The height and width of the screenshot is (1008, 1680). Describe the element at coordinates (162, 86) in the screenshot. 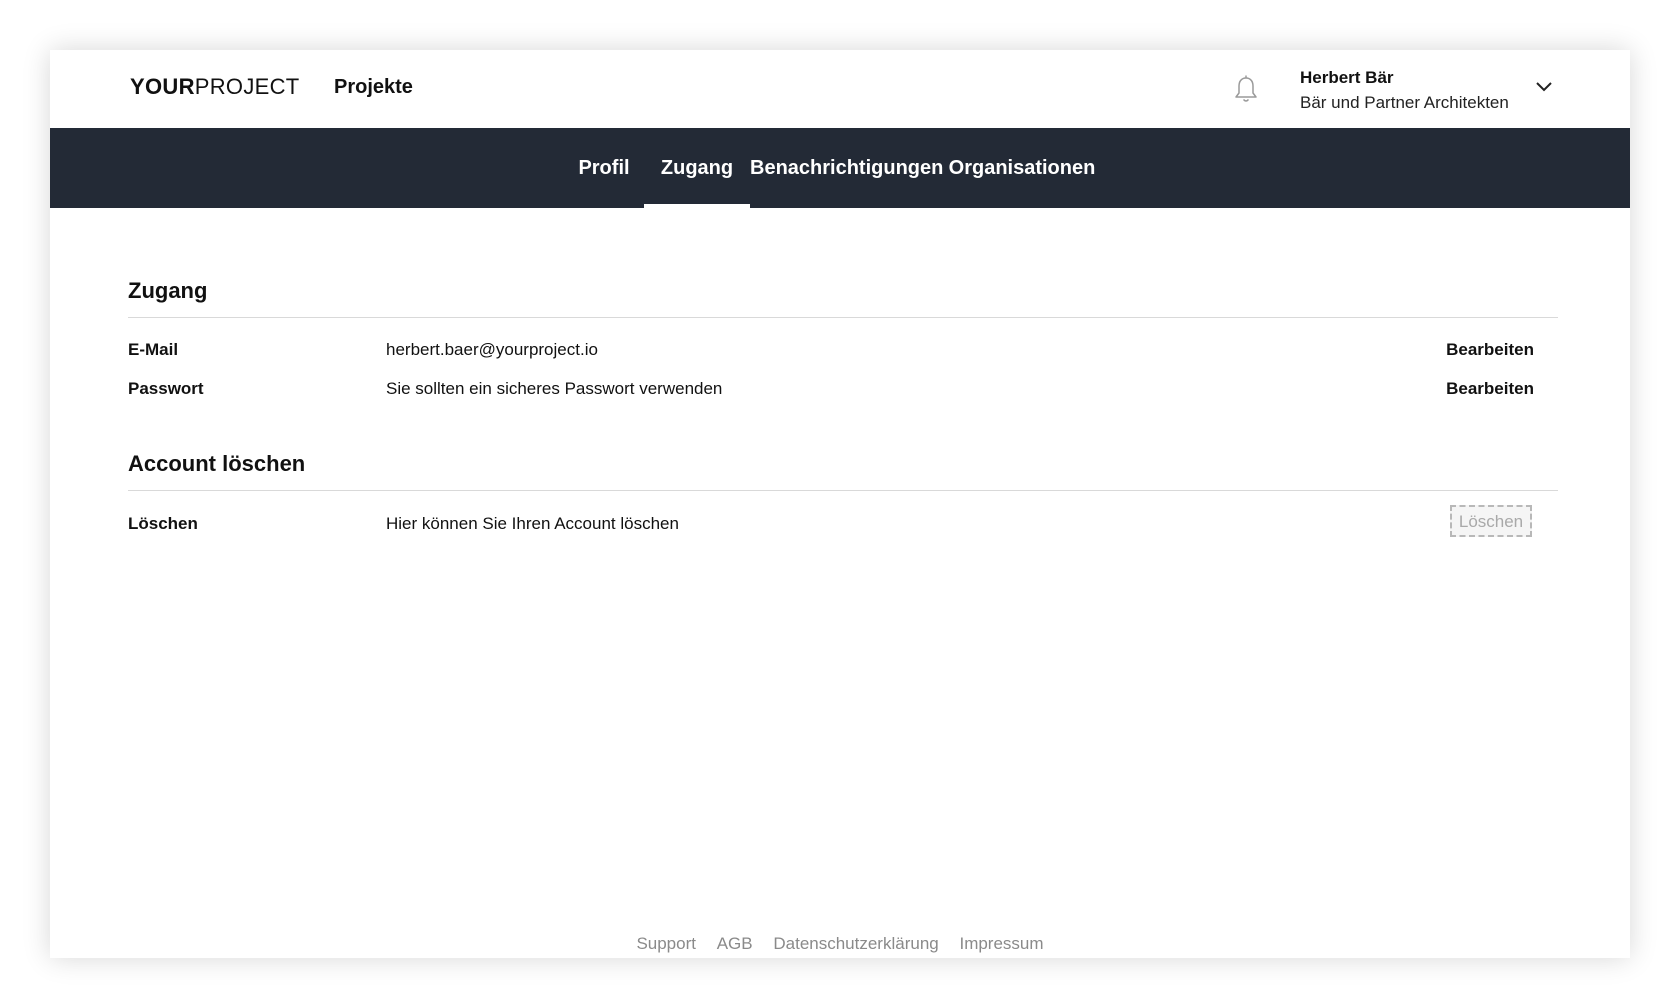

I see `logo-part-bold: YOUR` at that location.